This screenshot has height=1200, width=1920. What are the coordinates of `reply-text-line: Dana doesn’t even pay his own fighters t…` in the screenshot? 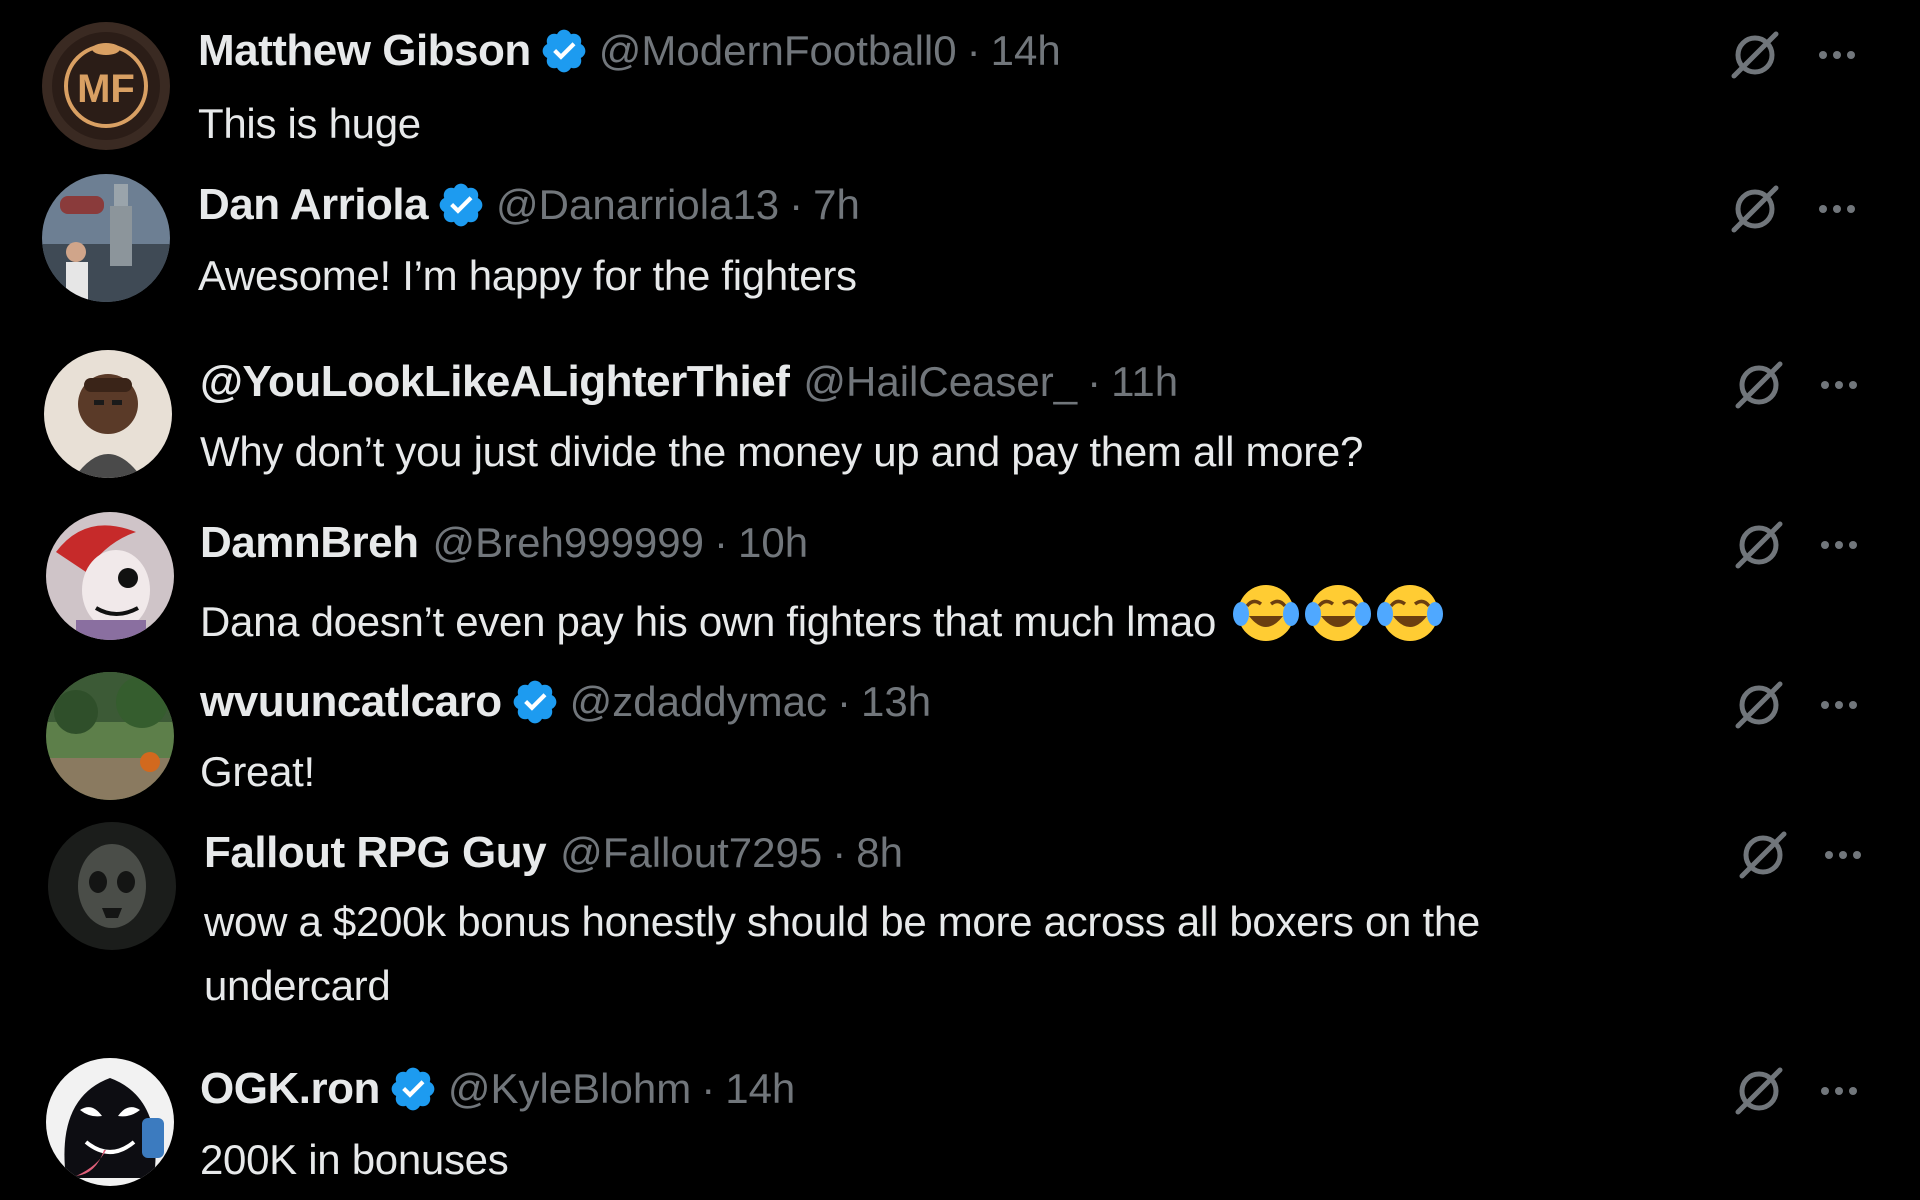 It's located at (822, 617).